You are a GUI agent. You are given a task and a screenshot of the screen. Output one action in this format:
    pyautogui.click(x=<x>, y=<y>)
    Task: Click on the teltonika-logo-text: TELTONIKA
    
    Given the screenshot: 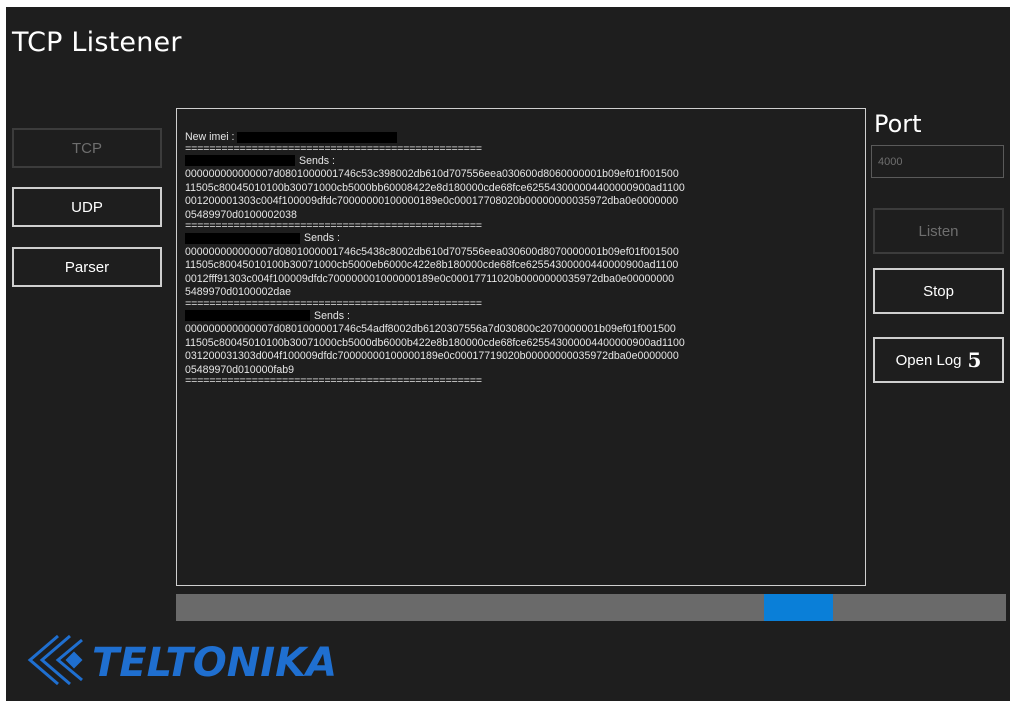 What is the action you would take?
    pyautogui.click(x=214, y=663)
    